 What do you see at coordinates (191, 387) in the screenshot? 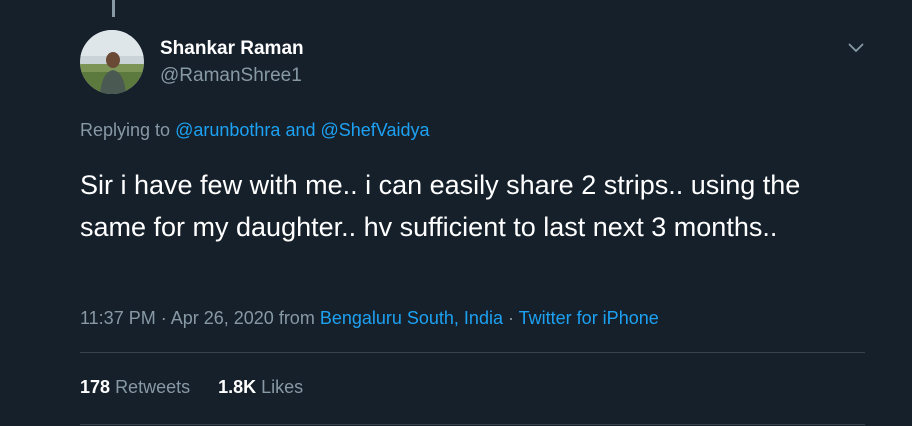
I see `engagement-stats: 178 Retweets 1.8K Likes` at bounding box center [191, 387].